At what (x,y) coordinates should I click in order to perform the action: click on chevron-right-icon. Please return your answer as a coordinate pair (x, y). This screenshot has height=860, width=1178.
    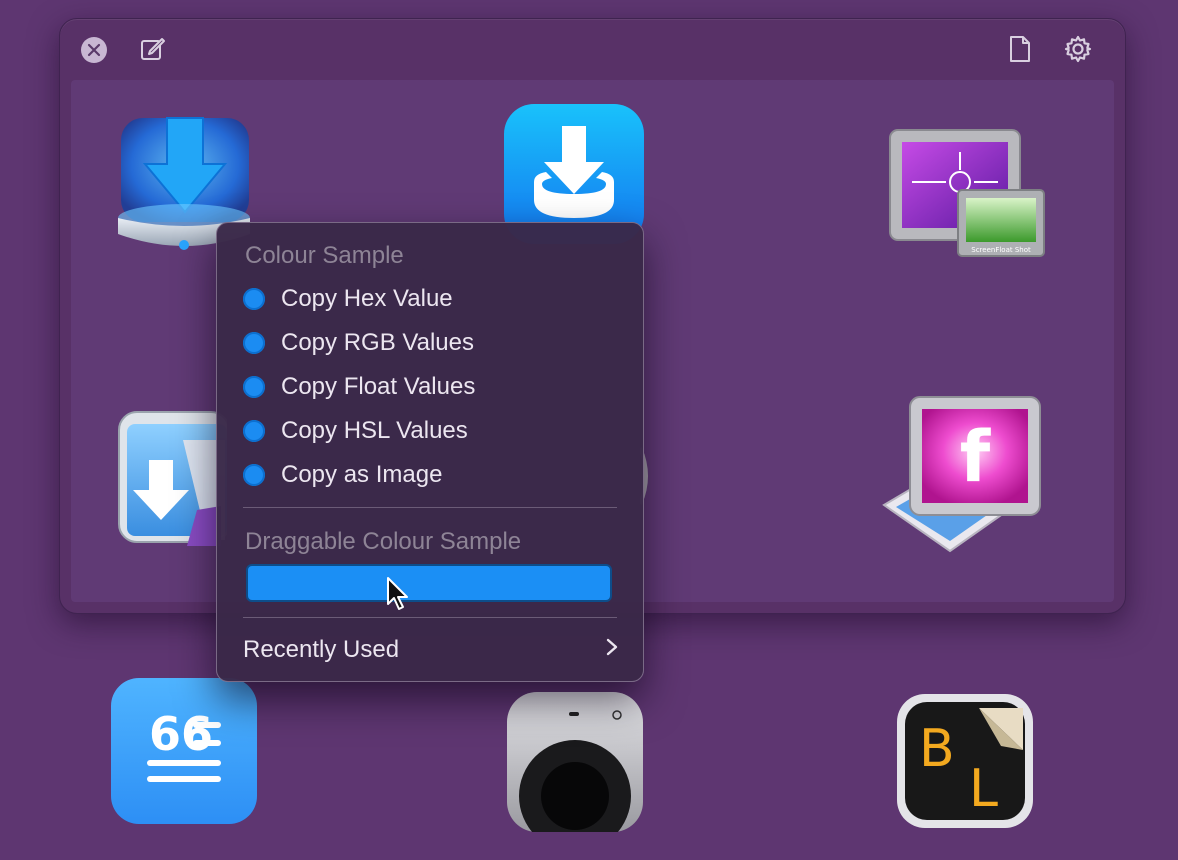
    Looking at the image, I should click on (612, 650).